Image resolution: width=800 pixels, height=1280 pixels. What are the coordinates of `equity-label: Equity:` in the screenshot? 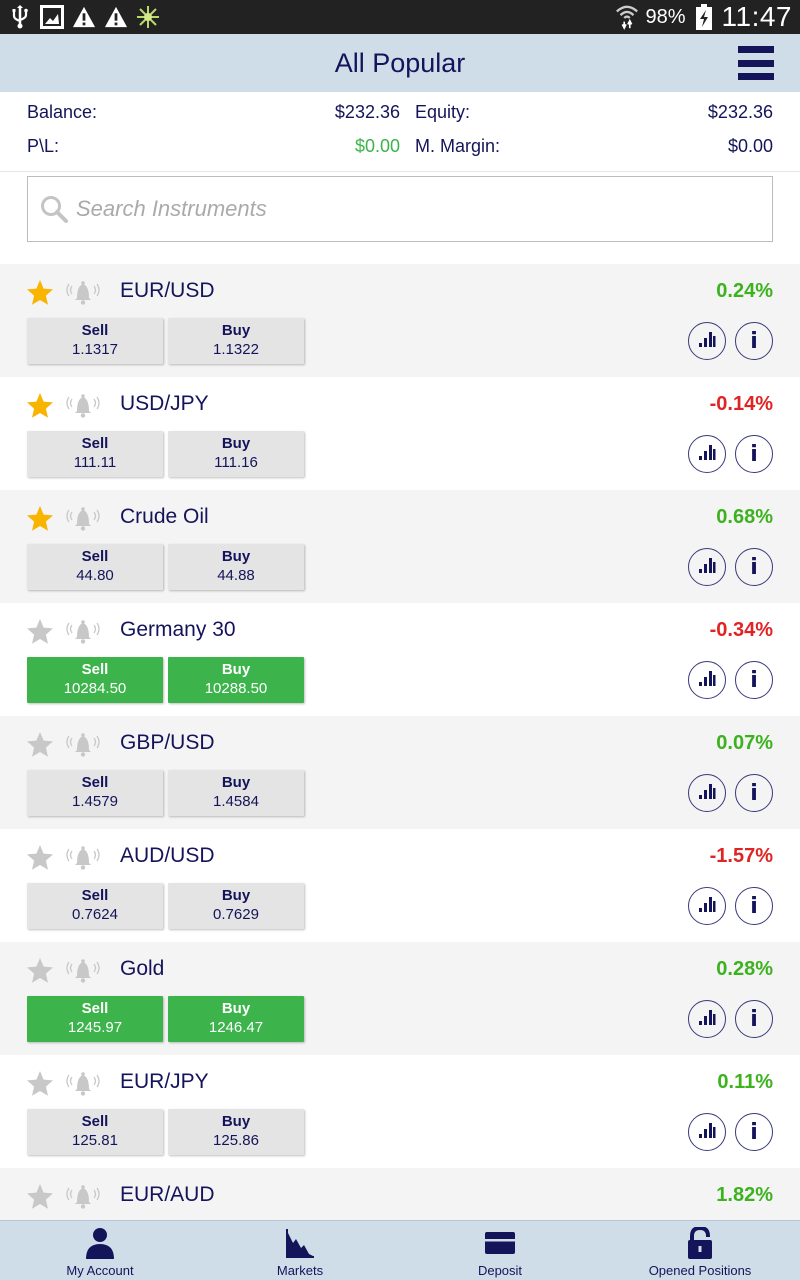 It's located at (443, 112).